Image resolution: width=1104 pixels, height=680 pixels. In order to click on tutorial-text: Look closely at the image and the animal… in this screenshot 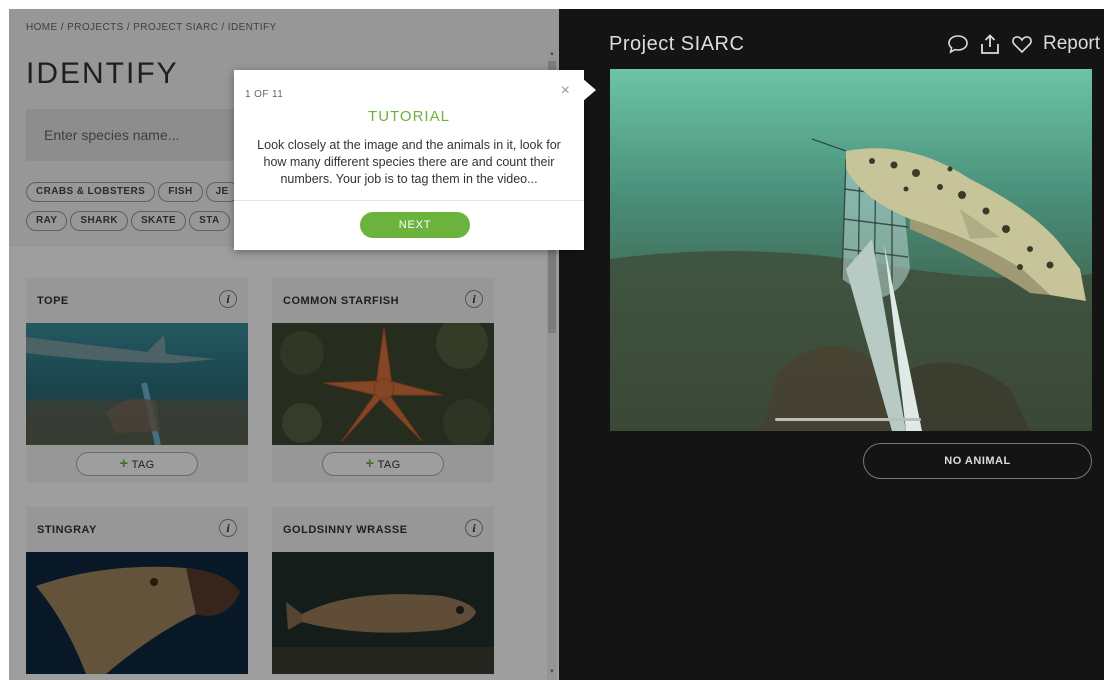, I will do `click(409, 162)`.